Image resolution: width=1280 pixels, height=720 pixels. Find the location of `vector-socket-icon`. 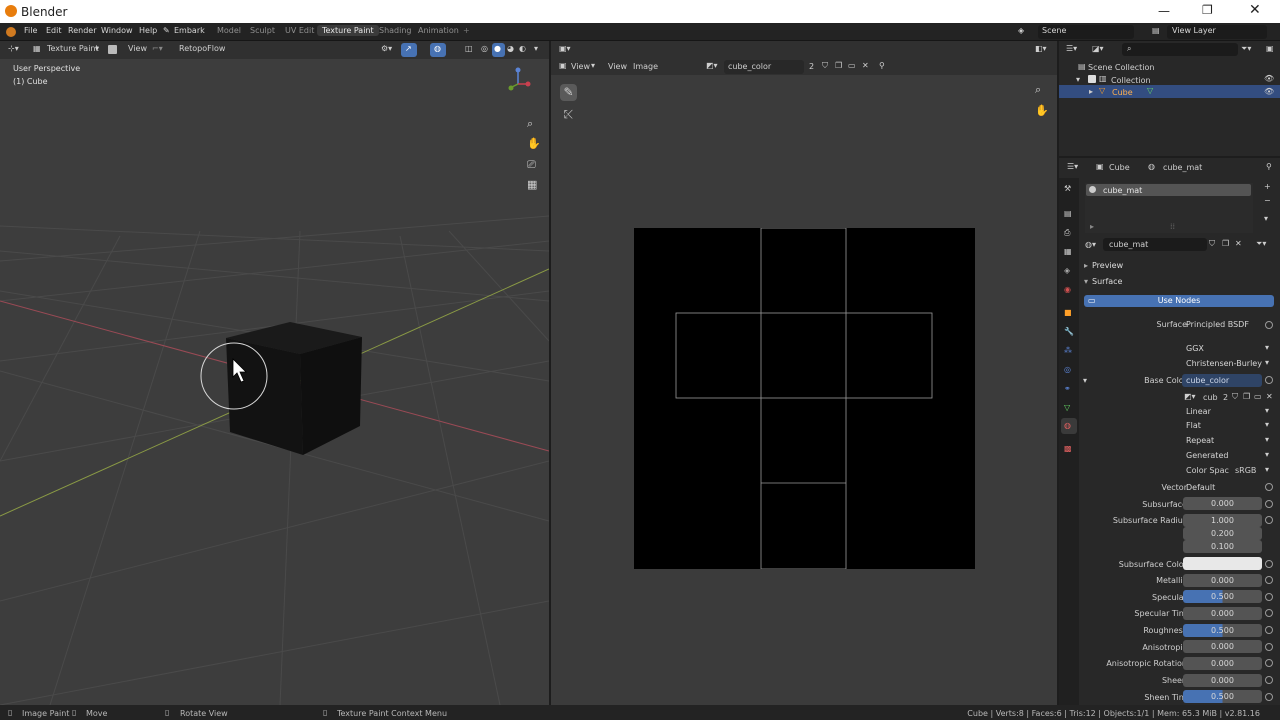

vector-socket-icon is located at coordinates (1269, 487).